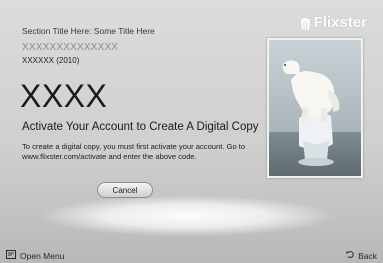 Image resolution: width=383 pixels, height=263 pixels. What do you see at coordinates (350, 255) in the screenshot?
I see `return-arrow-icon` at bounding box center [350, 255].